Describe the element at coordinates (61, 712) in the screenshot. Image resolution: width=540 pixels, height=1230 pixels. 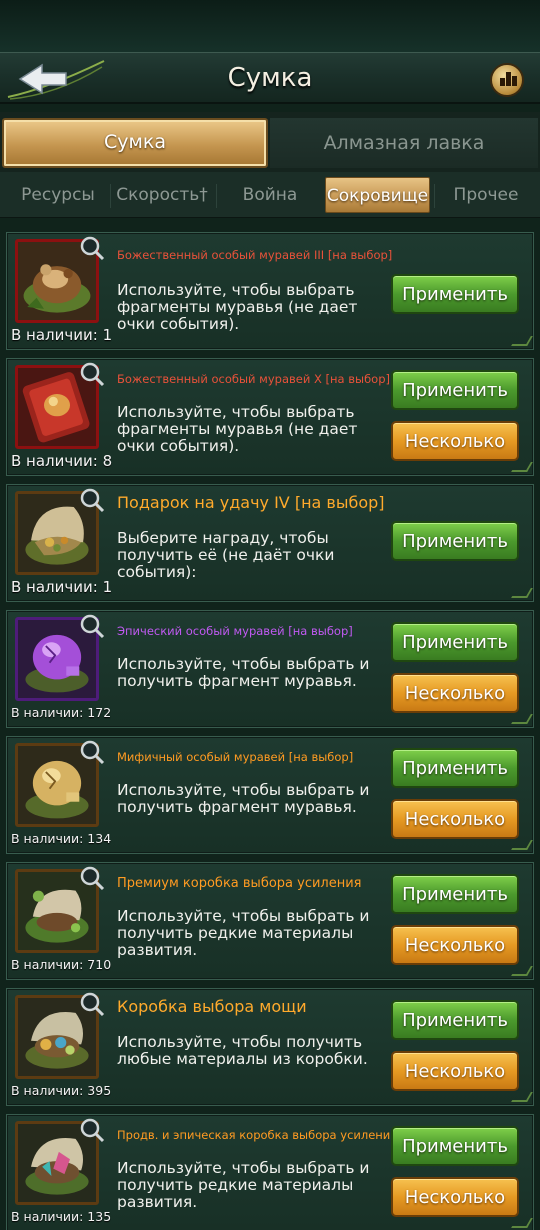
I see `quantity-label: В наличии: 172` at that location.